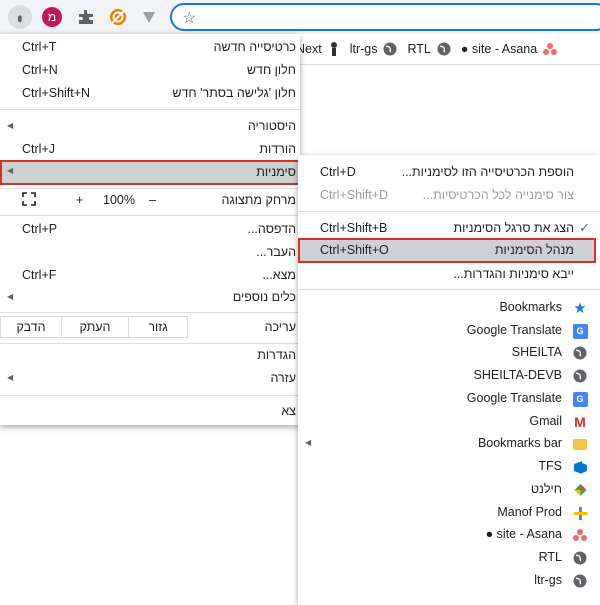 This screenshot has height=605, width=600. Describe the element at coordinates (385, 17) in the screenshot. I see `address-bar: ☆` at that location.